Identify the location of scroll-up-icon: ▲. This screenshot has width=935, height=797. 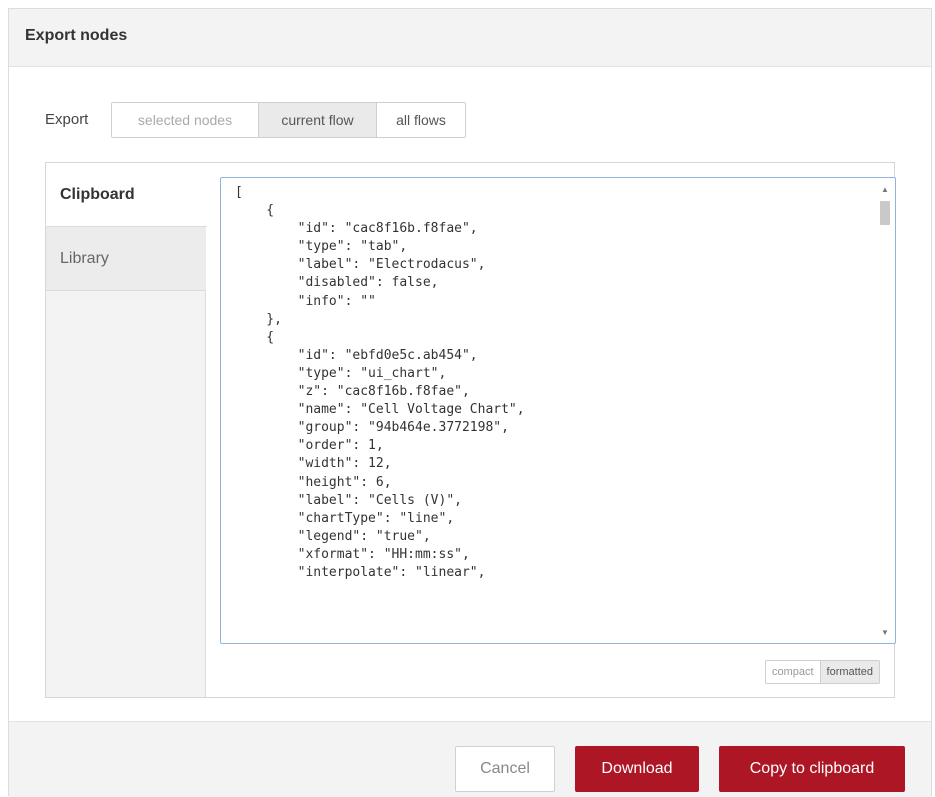
(885, 189).